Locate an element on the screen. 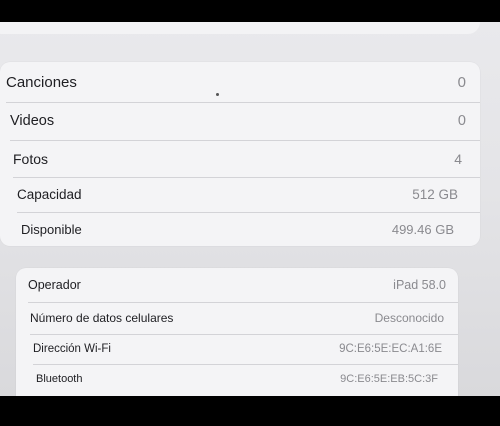 The height and width of the screenshot is (426, 500). row-label: Capacidad is located at coordinates (49, 194).